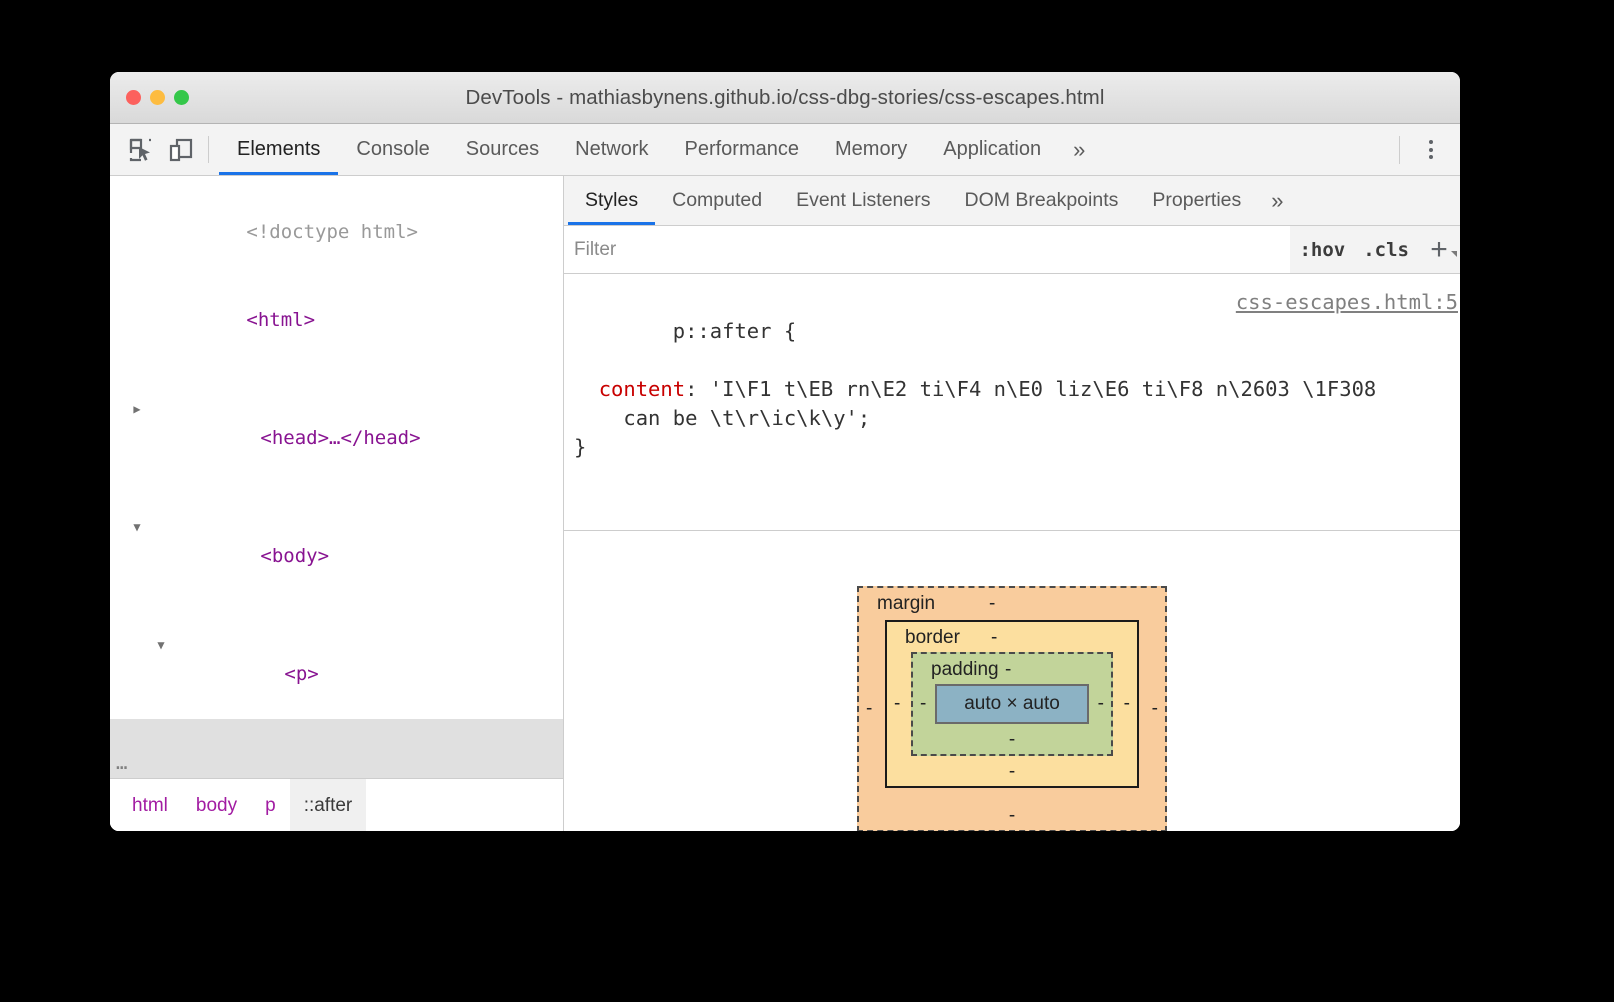 The width and height of the screenshot is (1614, 1002). Describe the element at coordinates (697, 389) in the screenshot. I see `css-colon: :` at that location.